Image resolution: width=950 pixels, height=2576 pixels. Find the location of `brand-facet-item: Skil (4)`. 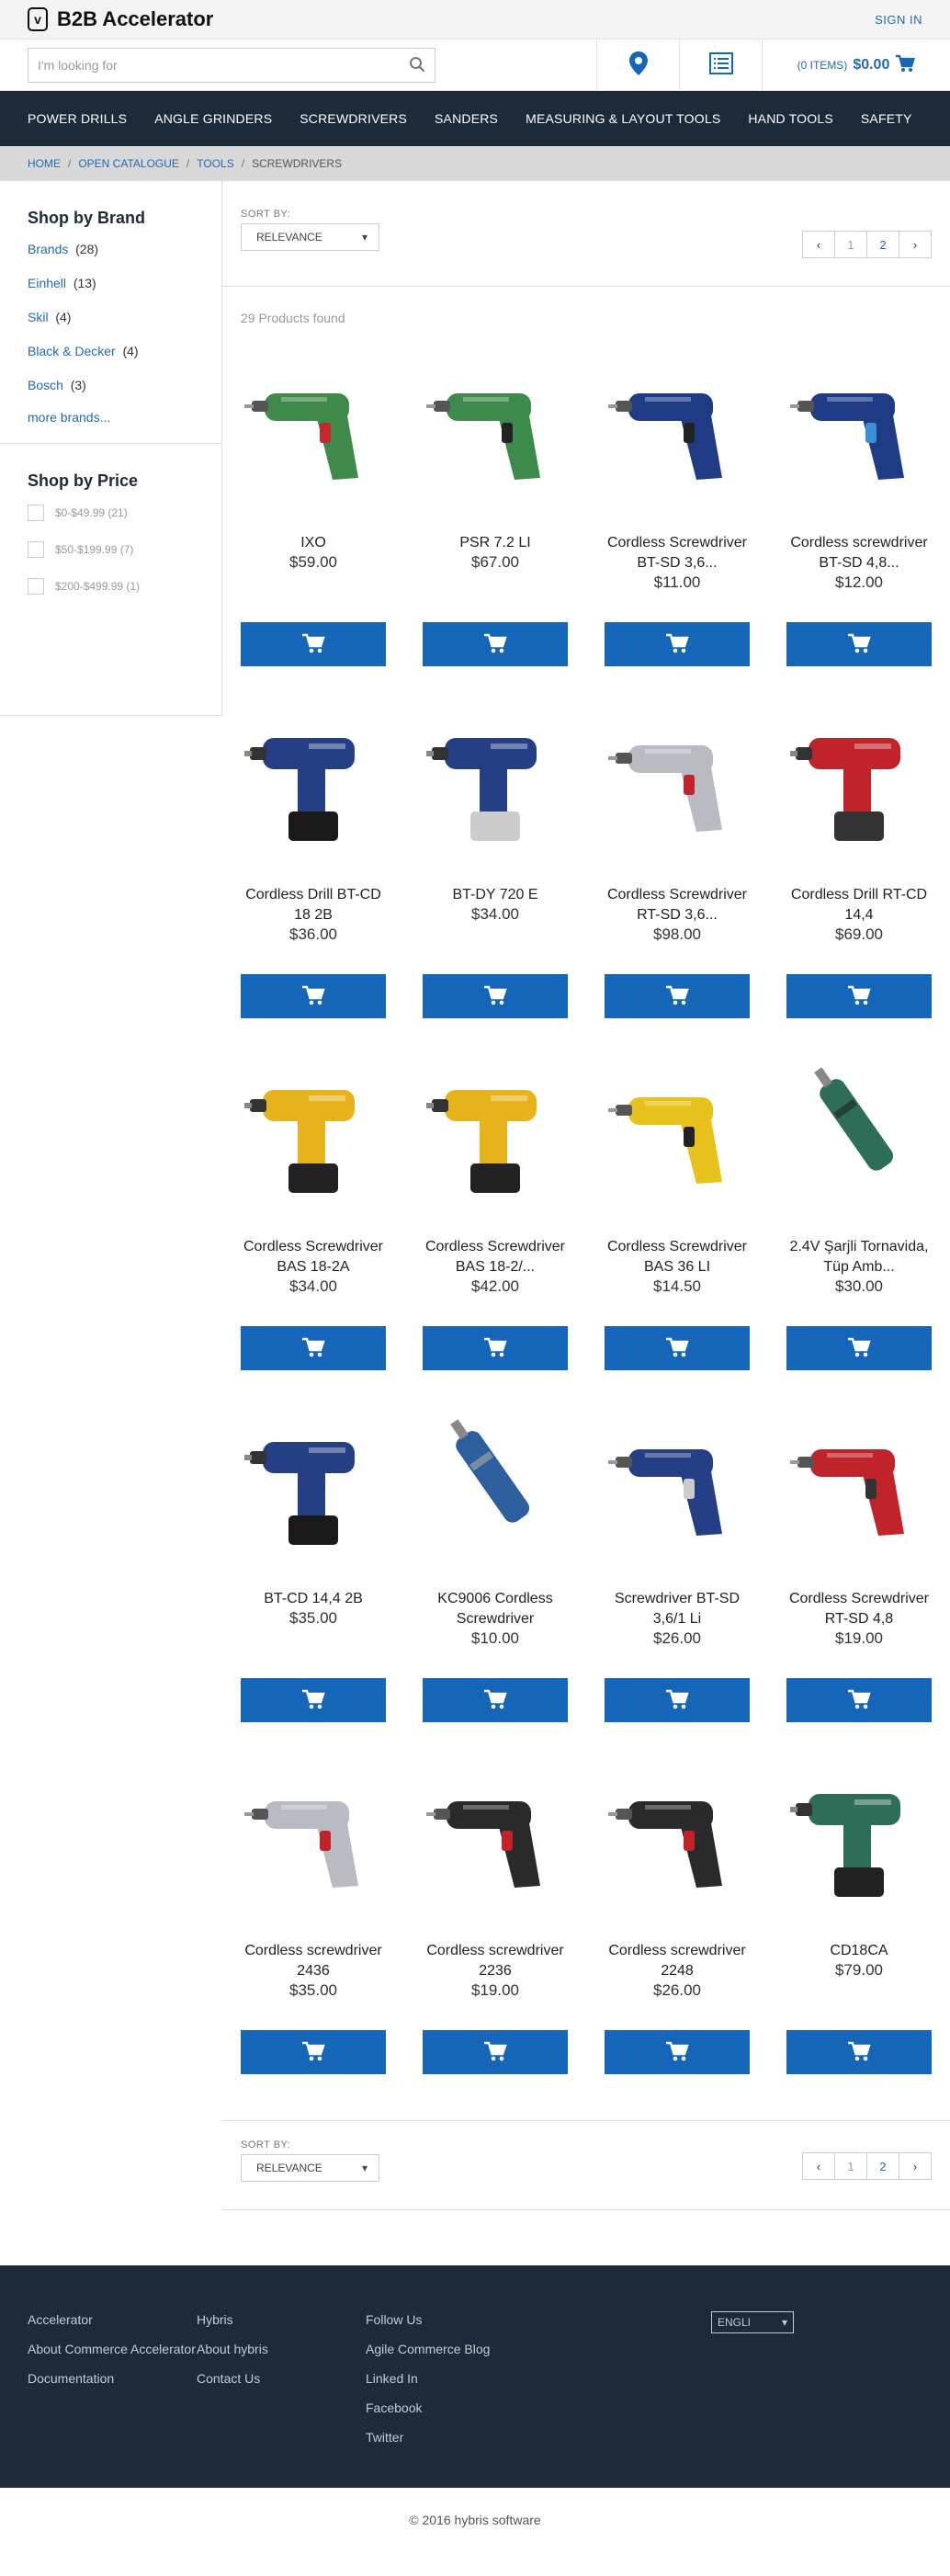

brand-facet-item: Skil (4) is located at coordinates (111, 317).